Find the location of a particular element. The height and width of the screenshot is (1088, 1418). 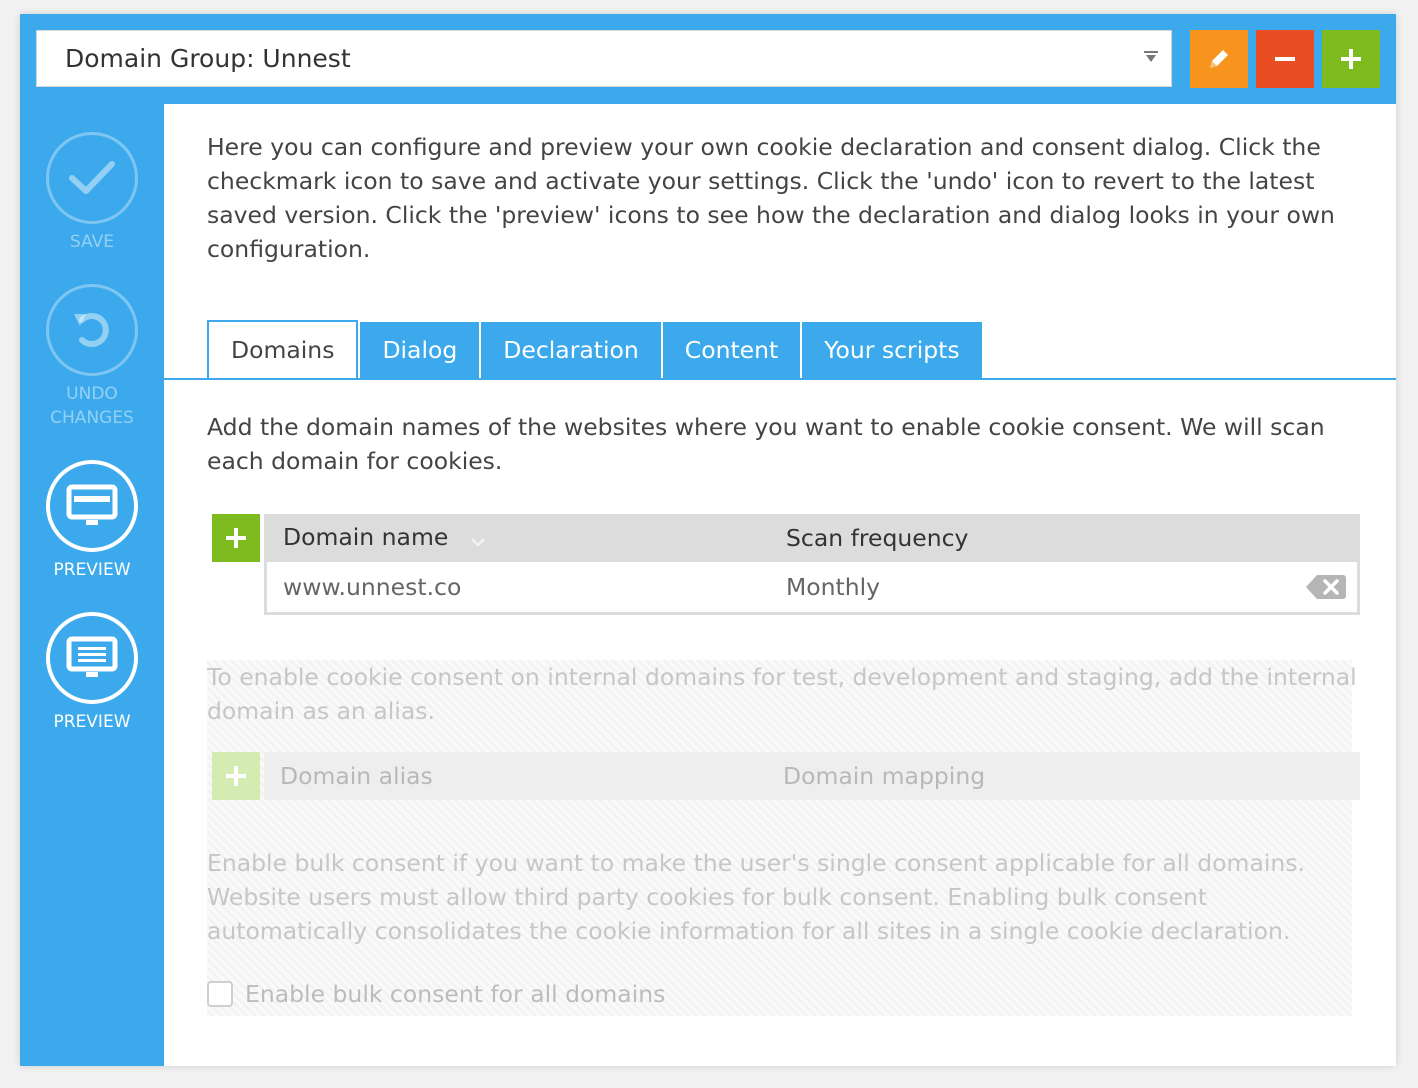

table-row: www.unnest.co Monthly is located at coordinates (812, 587).